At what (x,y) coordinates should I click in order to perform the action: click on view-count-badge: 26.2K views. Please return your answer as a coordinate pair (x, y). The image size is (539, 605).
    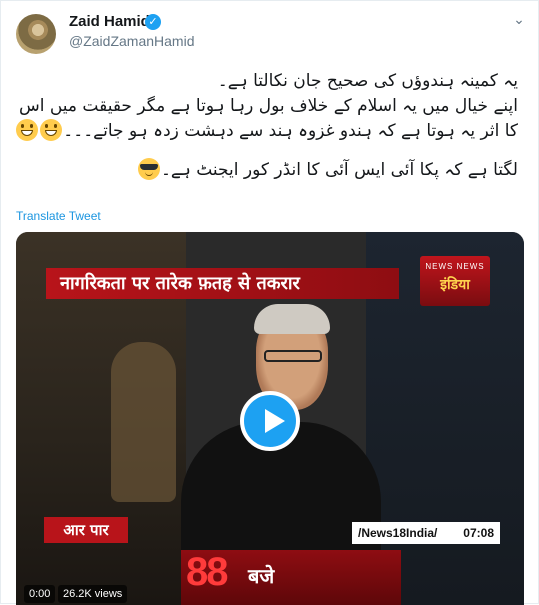
    Looking at the image, I should click on (93, 594).